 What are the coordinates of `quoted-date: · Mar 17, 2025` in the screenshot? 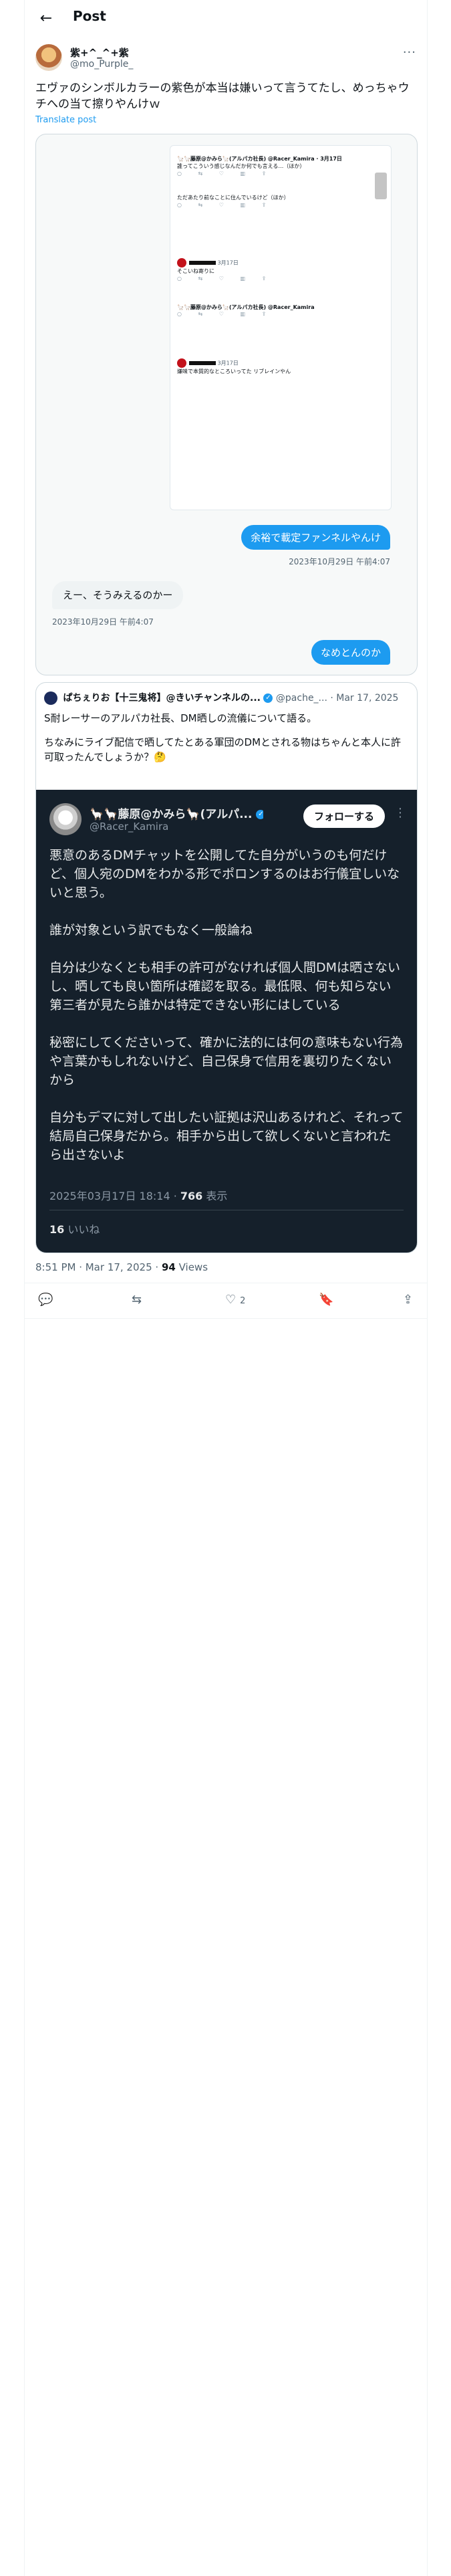 It's located at (364, 698).